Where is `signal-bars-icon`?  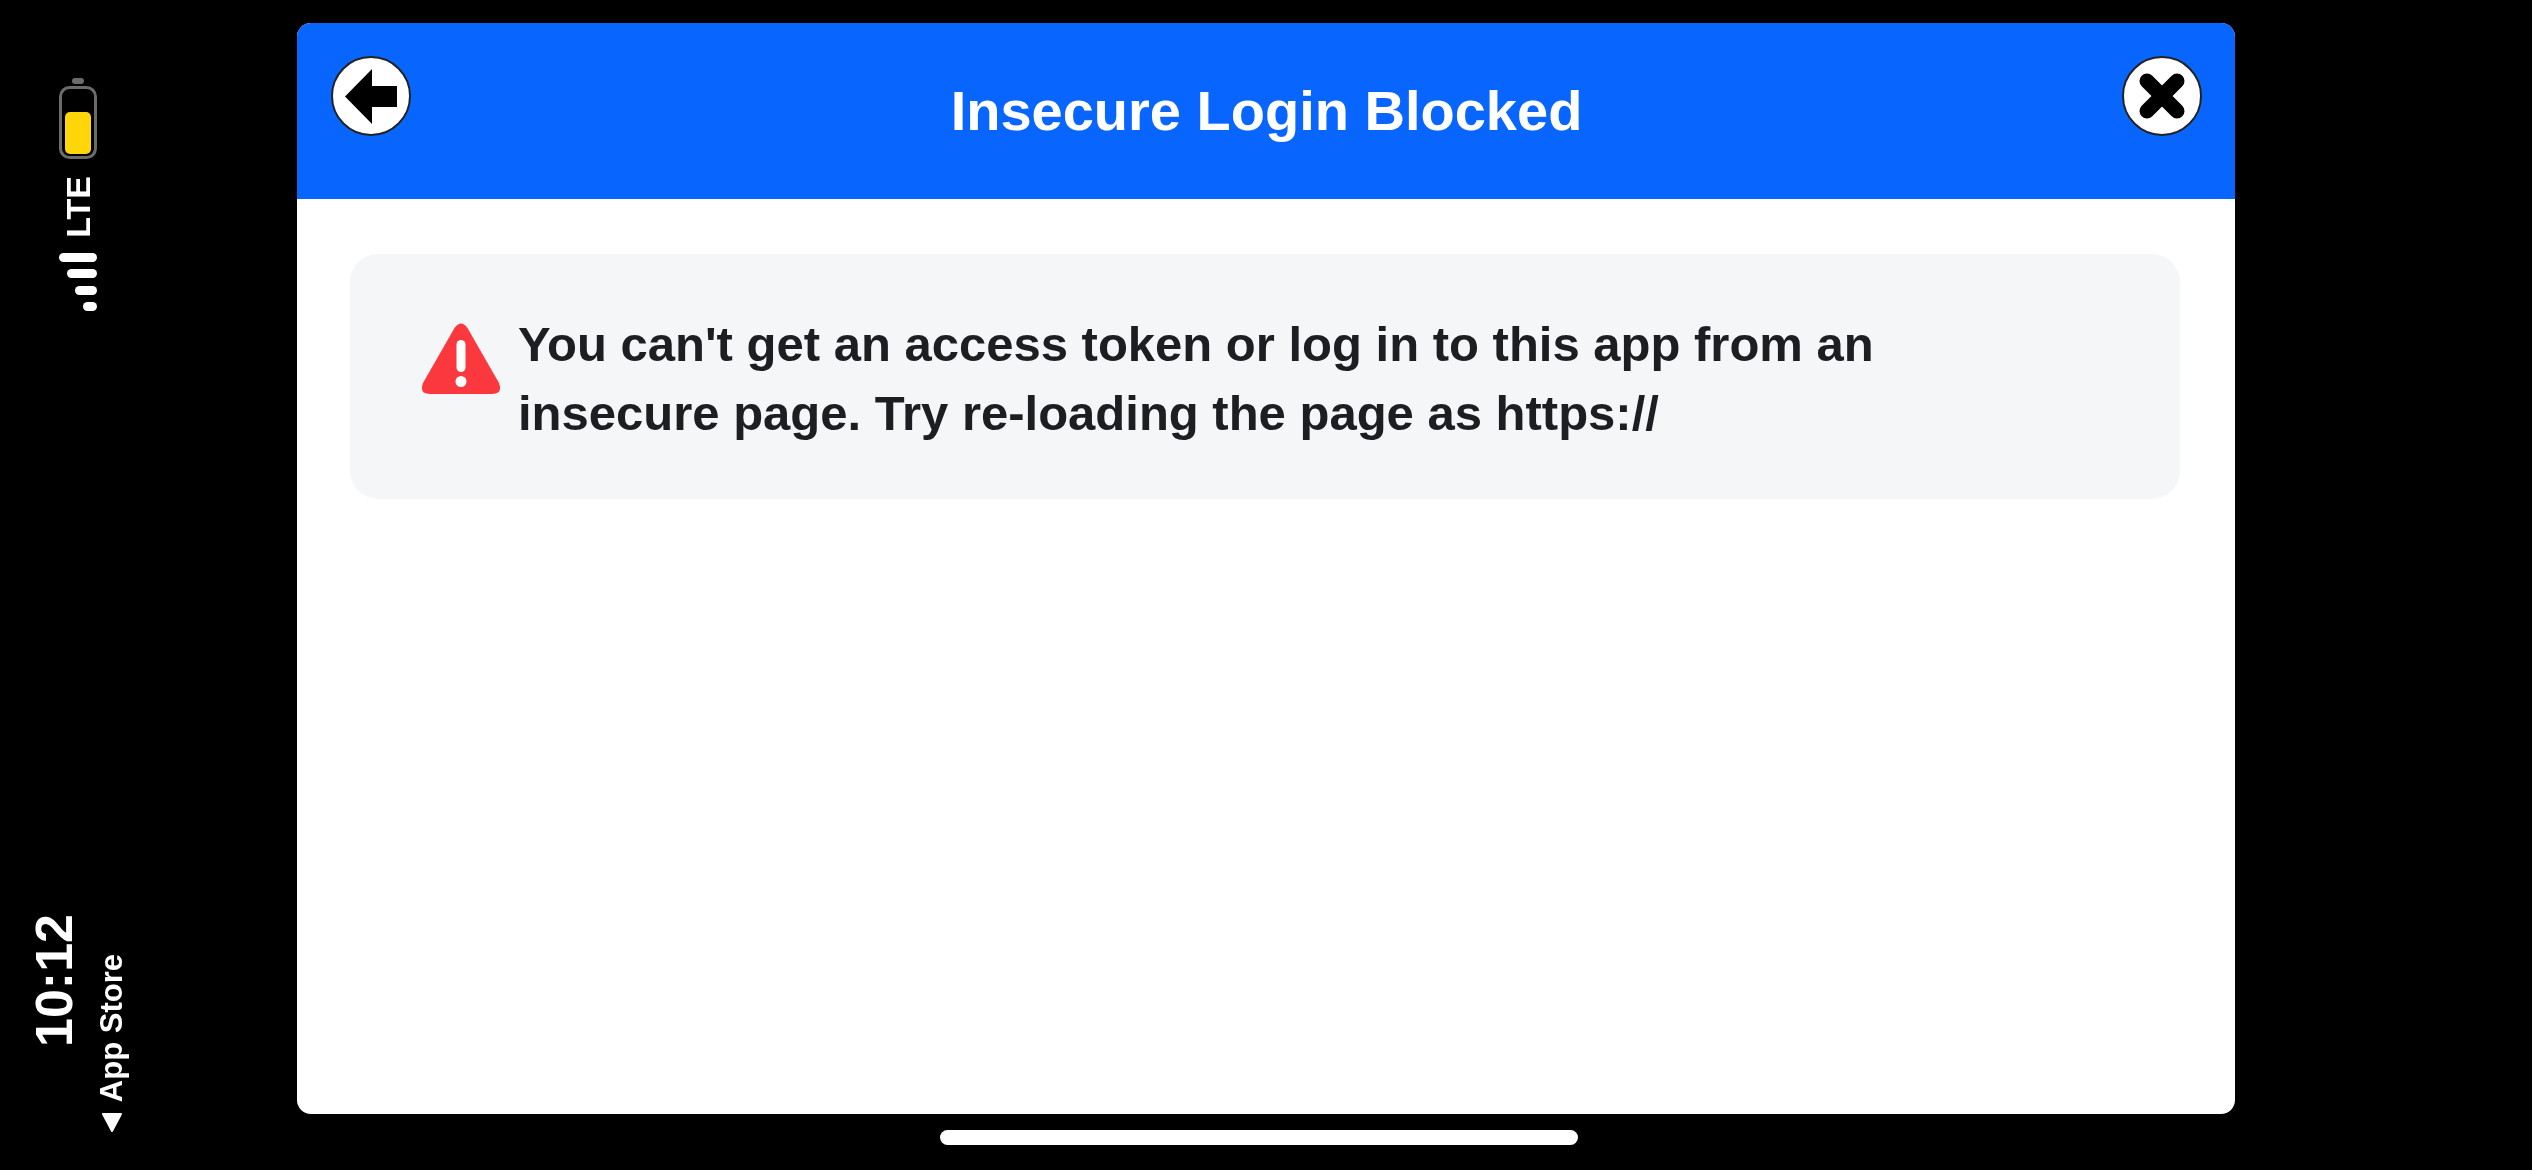
signal-bars-icon is located at coordinates (78, 281).